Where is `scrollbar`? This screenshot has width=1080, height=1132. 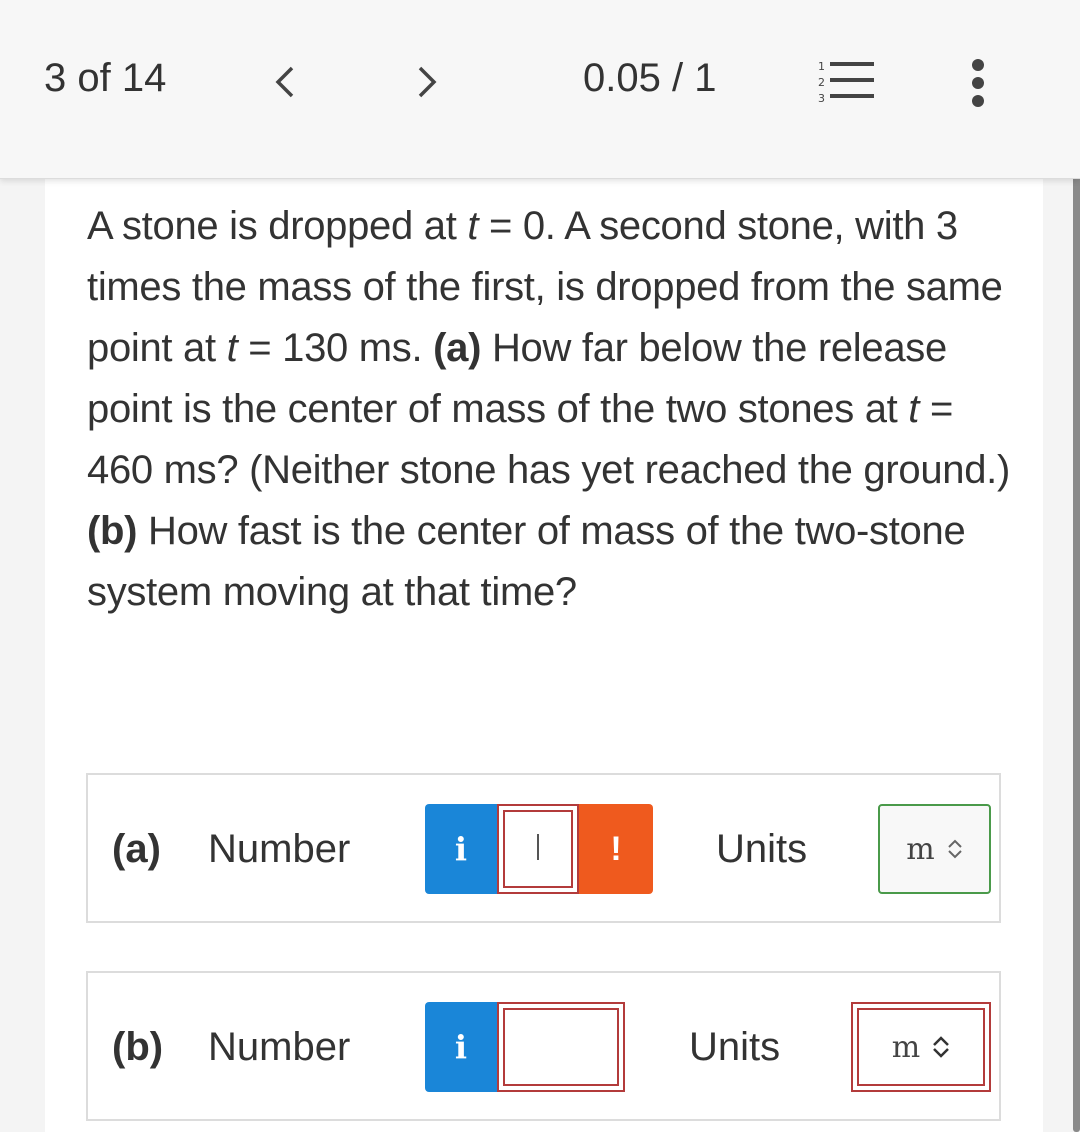
scrollbar is located at coordinates (1076, 643).